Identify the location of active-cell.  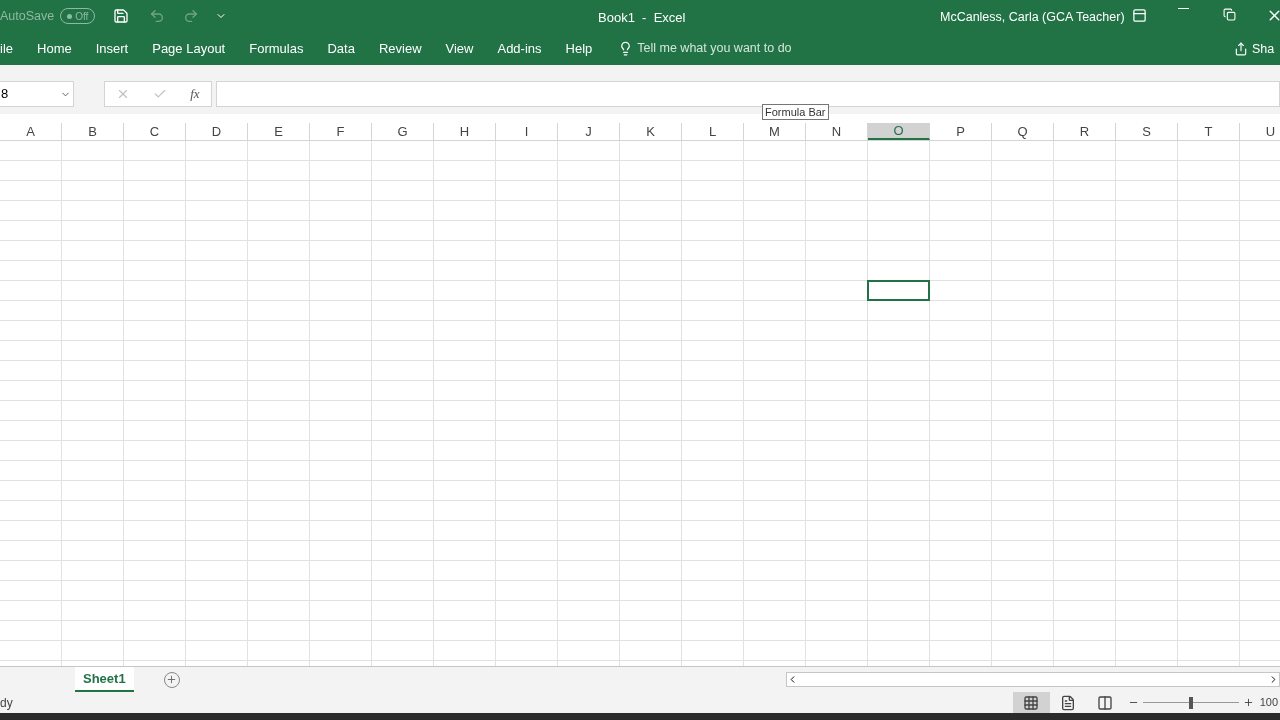
(898, 290).